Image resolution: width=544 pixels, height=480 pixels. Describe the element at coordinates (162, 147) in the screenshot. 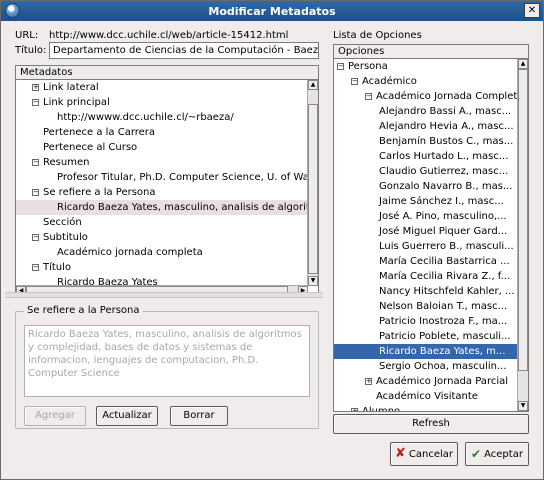

I see `metadatos-tree-item: Pertenece al Curso` at that location.